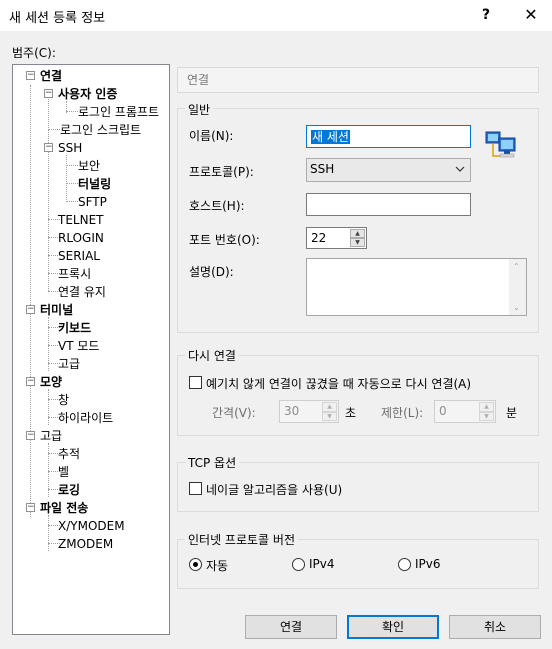 This screenshot has height=649, width=552. Describe the element at coordinates (69, 454) in the screenshot. I see `tree-item-trace: 추적` at that location.